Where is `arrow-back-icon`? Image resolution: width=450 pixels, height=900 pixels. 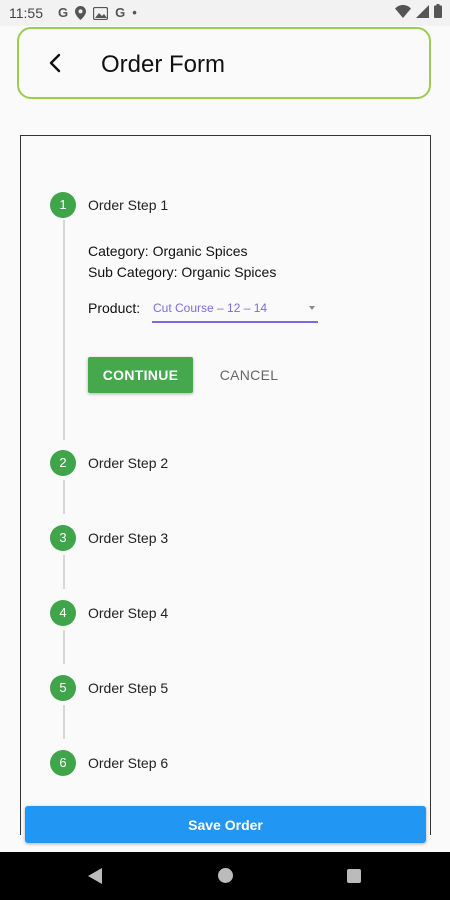
arrow-back-icon is located at coordinates (56, 63).